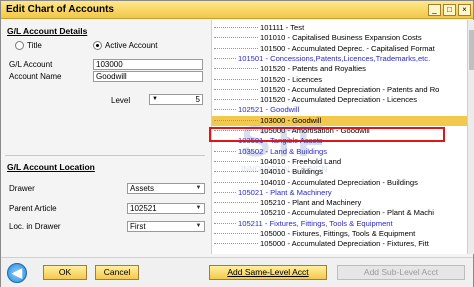 Image resolution: width=474 pixels, height=287 pixels. What do you see at coordinates (339, 28) in the screenshot?
I see `tree-account-row: 101111 - Test` at bounding box center [339, 28].